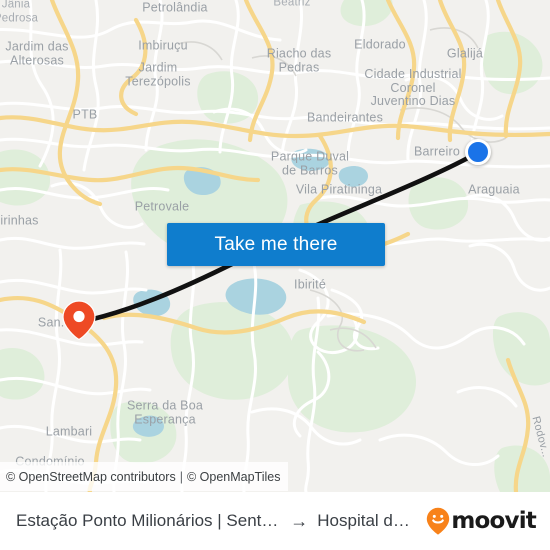 The height and width of the screenshot is (550, 550). I want to click on arrow-right-icon: →, so click(299, 521).